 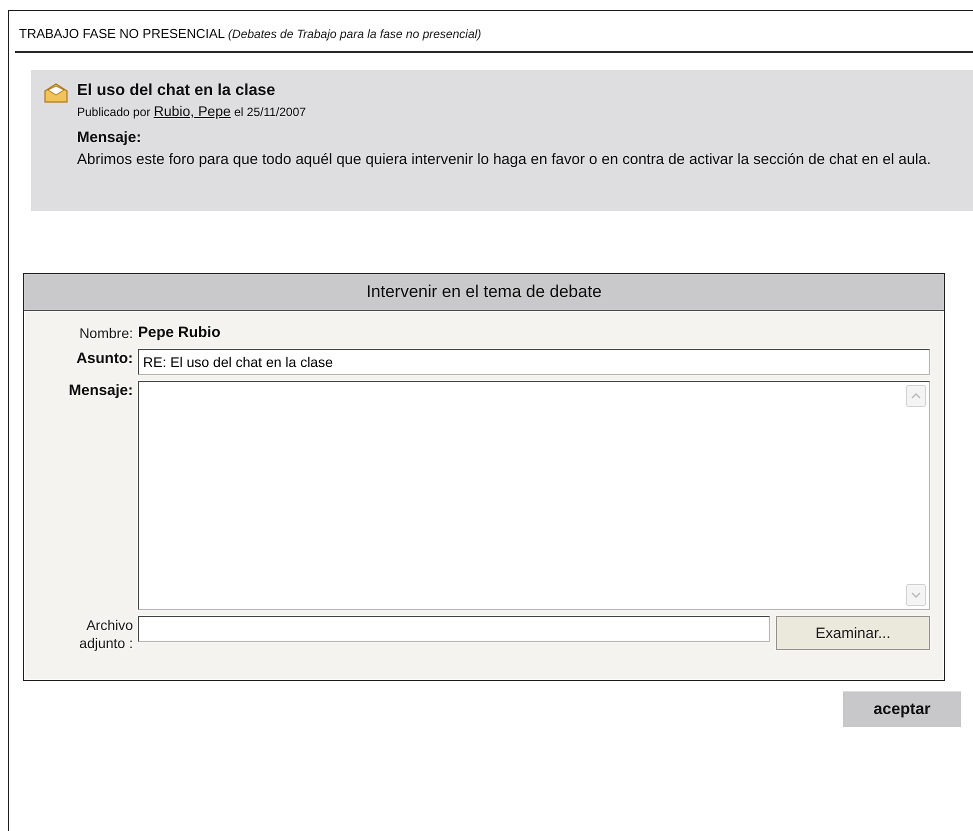 I want to click on subject-label: Asunto:, so click(x=104, y=359).